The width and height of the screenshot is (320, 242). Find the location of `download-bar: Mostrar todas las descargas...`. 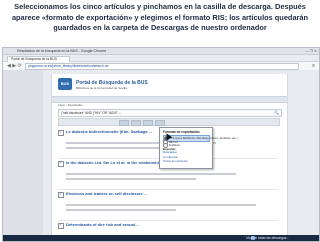

download-bar: Mostrar todas las descargas... is located at coordinates (161, 238).